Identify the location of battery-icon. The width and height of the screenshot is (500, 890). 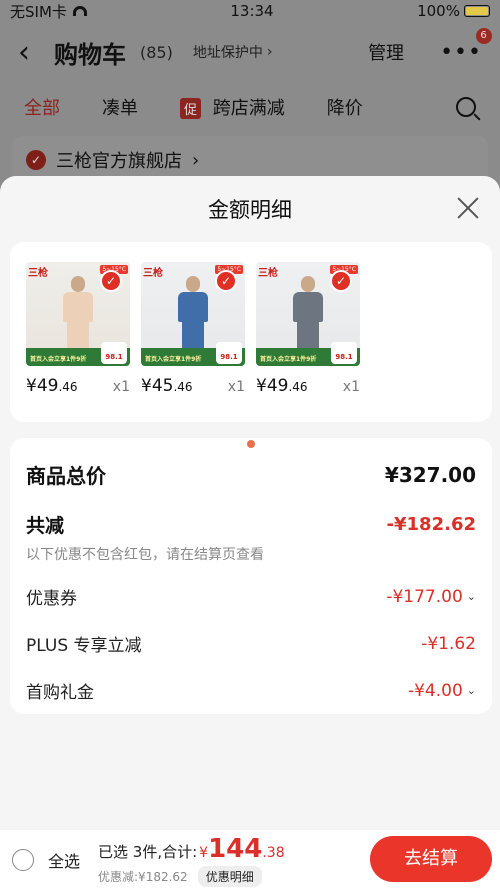
(476, 11).